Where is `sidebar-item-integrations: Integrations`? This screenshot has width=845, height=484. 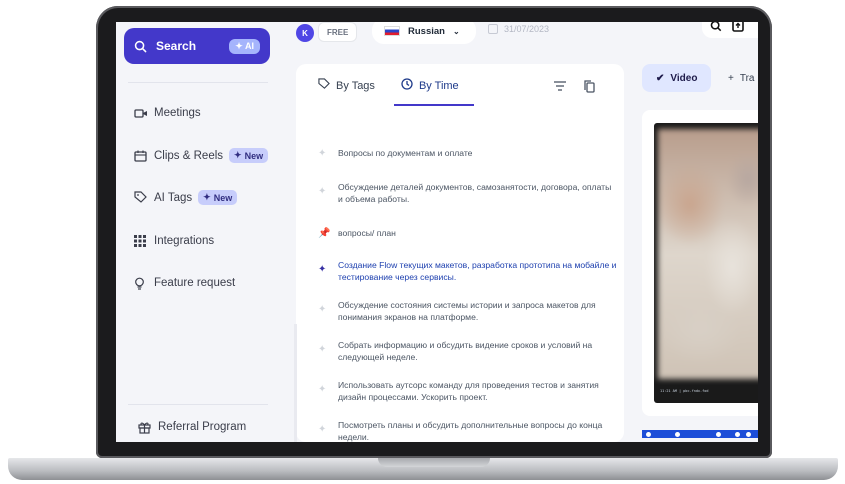
sidebar-item-integrations: Integrations is located at coordinates (174, 241).